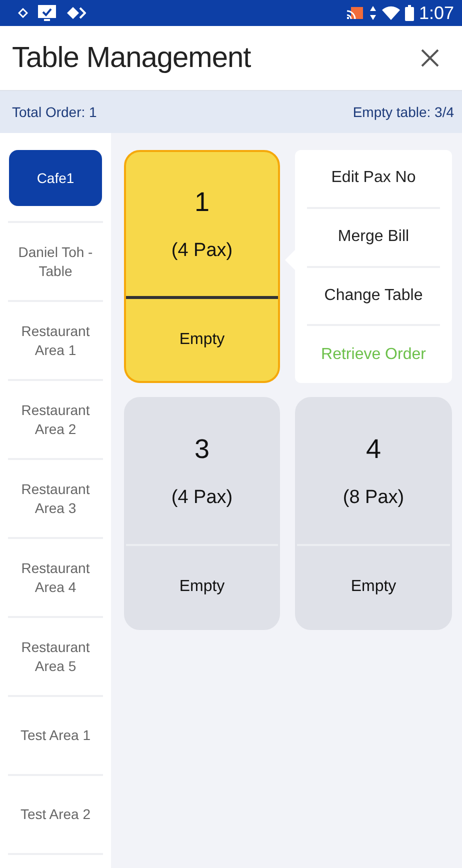 This screenshot has height=868, width=462. What do you see at coordinates (373, 498) in the screenshot?
I see `pax-count: (8 Pax)` at bounding box center [373, 498].